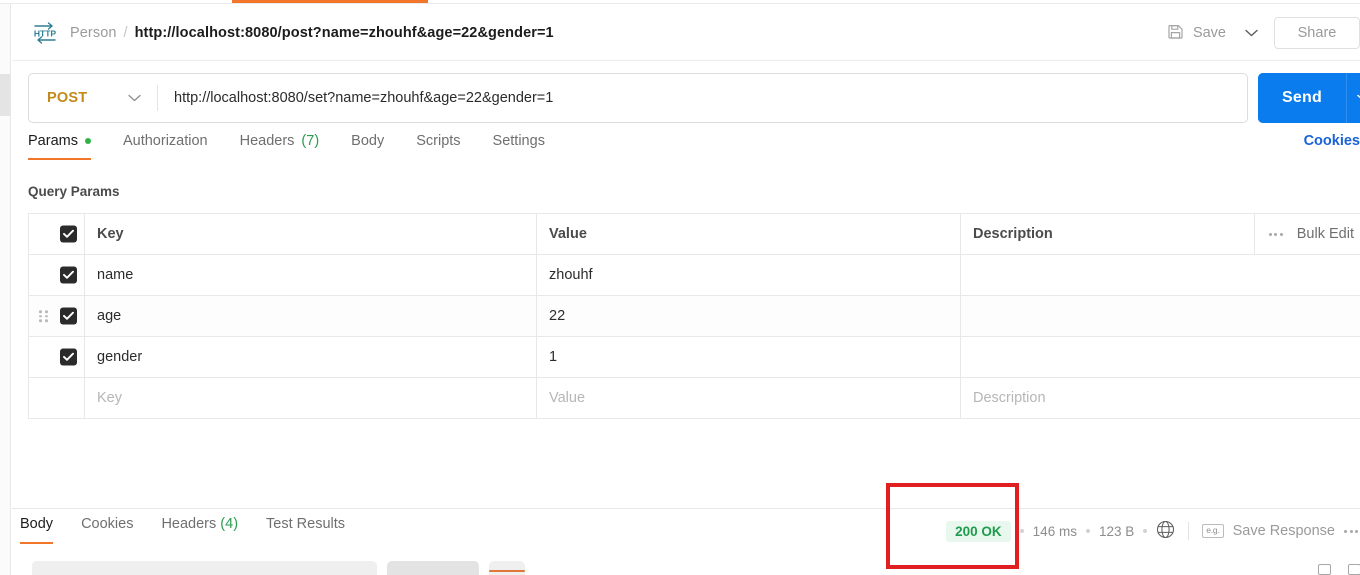  What do you see at coordinates (311, 357) in the screenshot?
I see `row-key: gender` at bounding box center [311, 357].